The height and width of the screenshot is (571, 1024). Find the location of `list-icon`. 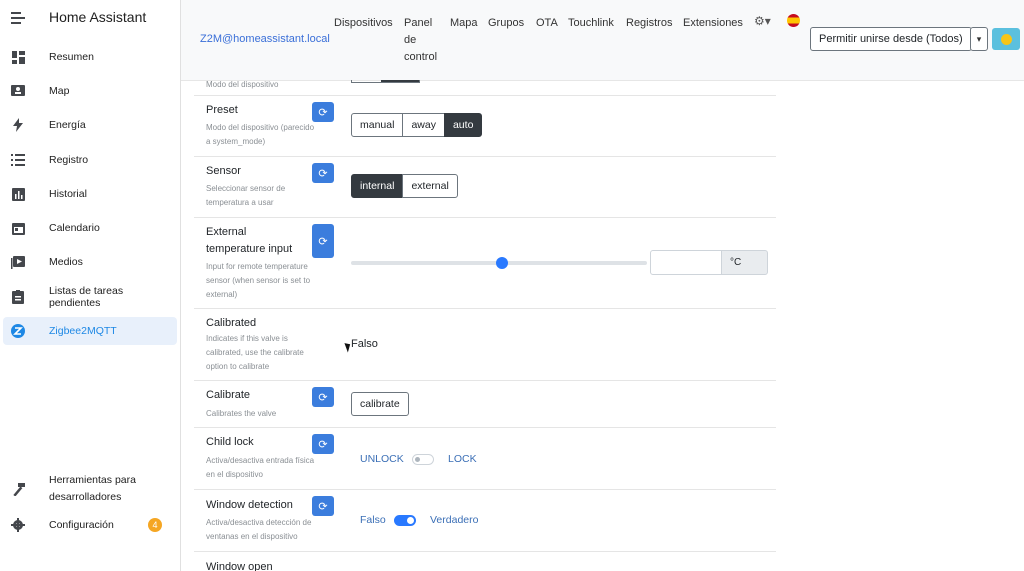

list-icon is located at coordinates (18, 160).